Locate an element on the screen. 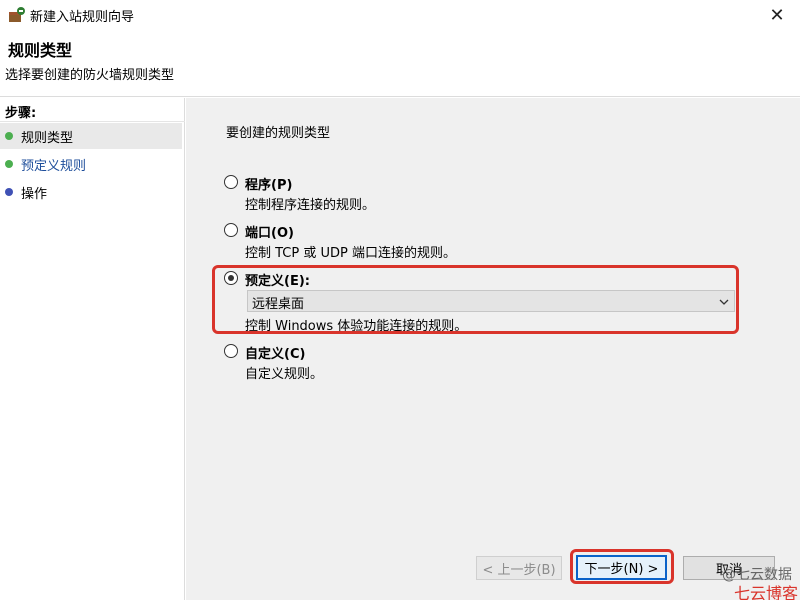  option-description: 自定义规则。 is located at coordinates (284, 374).